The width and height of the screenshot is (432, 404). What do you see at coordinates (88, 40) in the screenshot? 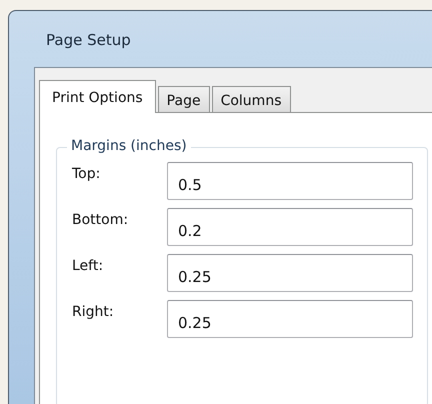
I see `window-title: Page Setup` at bounding box center [88, 40].